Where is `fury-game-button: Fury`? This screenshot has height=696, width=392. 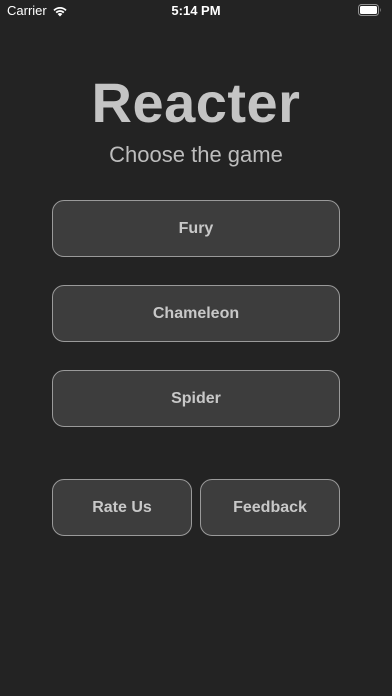 fury-game-button: Fury is located at coordinates (196, 228).